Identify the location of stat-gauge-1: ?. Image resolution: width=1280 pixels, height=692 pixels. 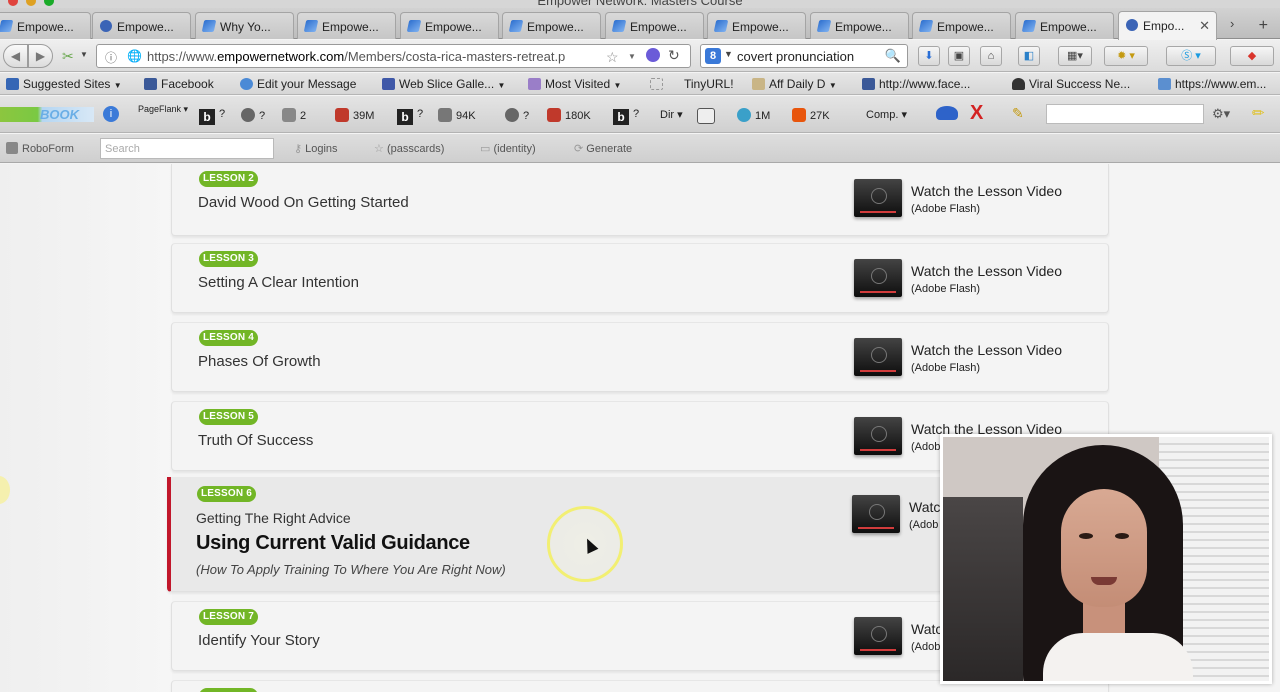
(253, 115).